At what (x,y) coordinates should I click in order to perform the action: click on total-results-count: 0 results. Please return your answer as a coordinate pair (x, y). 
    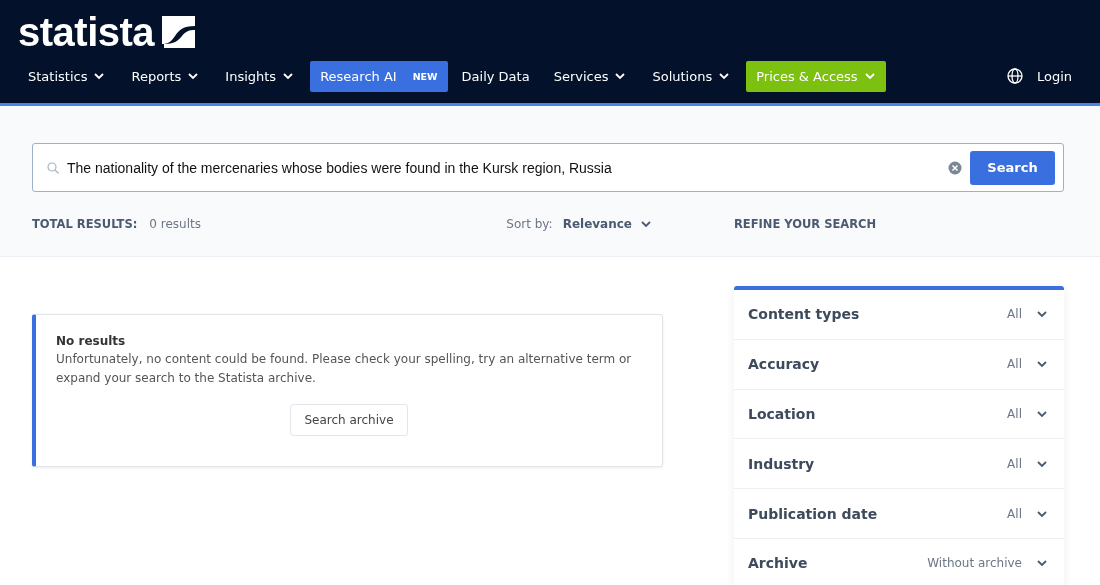
    Looking at the image, I should click on (175, 224).